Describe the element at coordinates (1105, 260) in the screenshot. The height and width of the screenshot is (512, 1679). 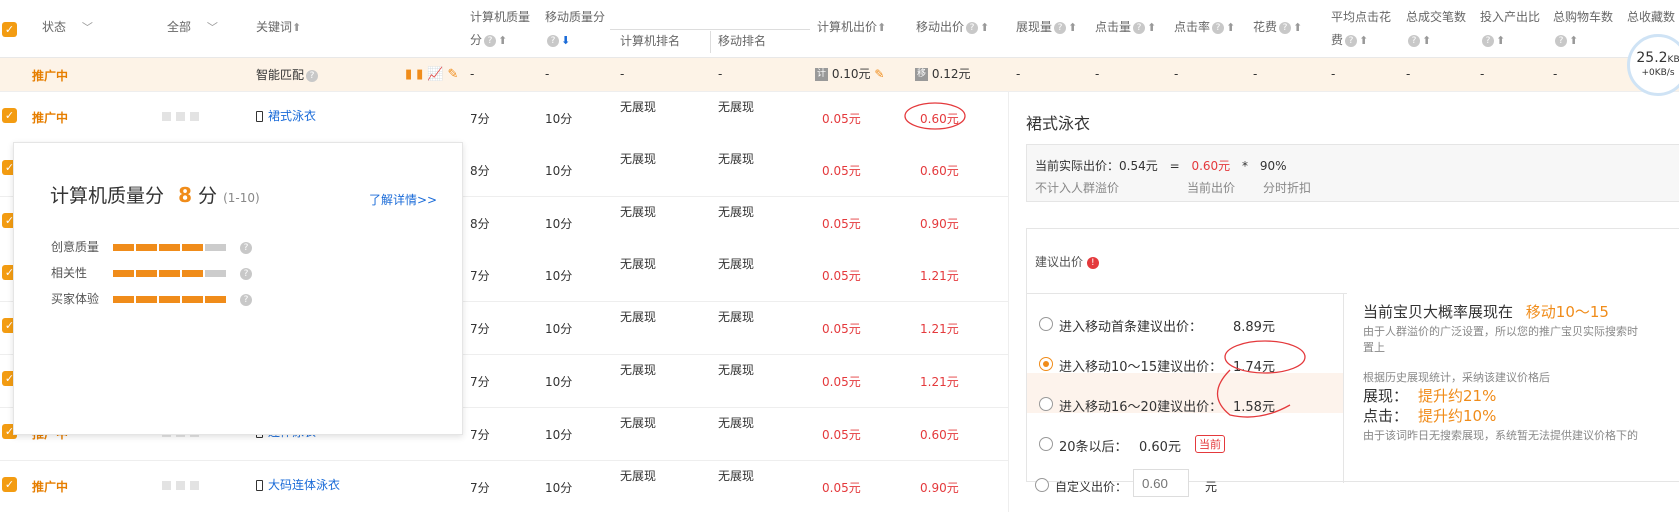
I see `annotation-overlay` at that location.